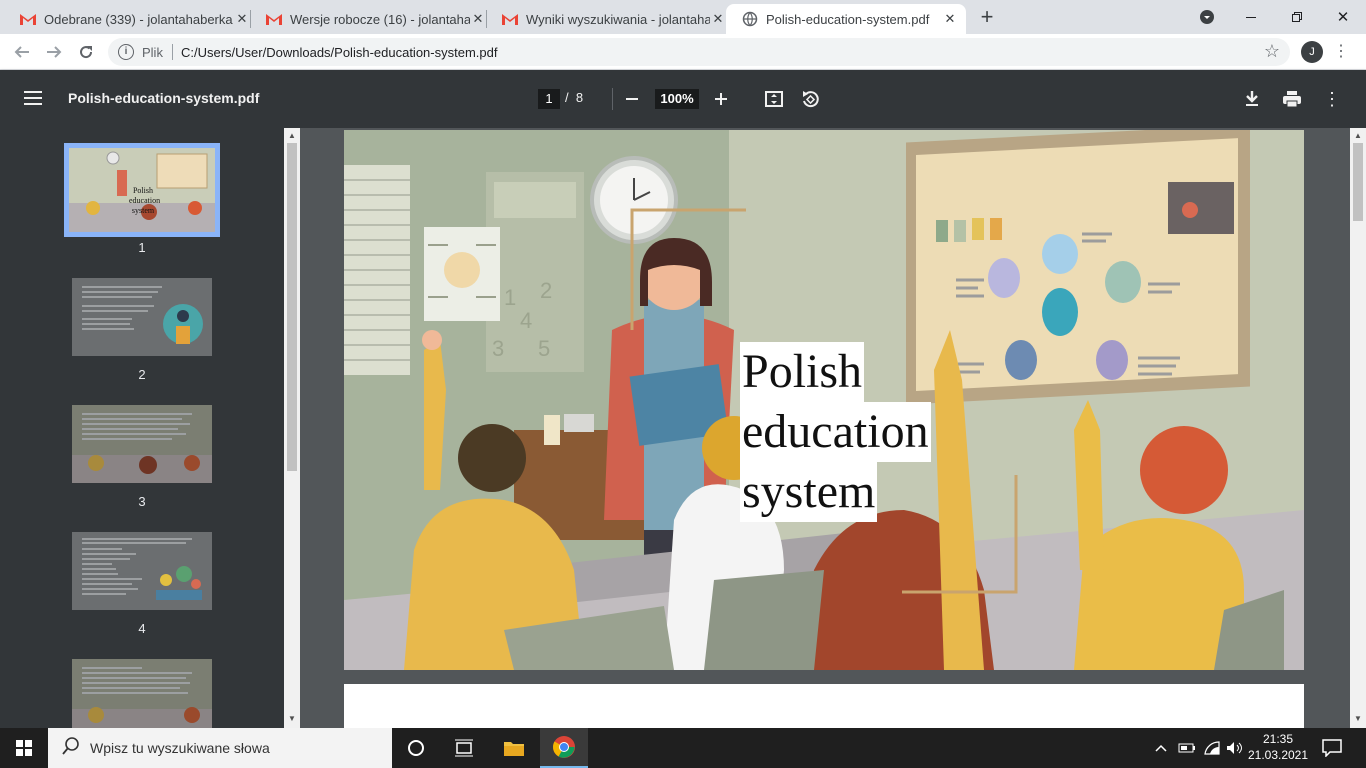  Describe the element at coordinates (1207, 17) in the screenshot. I see `profile-dropdown-icon` at that location.